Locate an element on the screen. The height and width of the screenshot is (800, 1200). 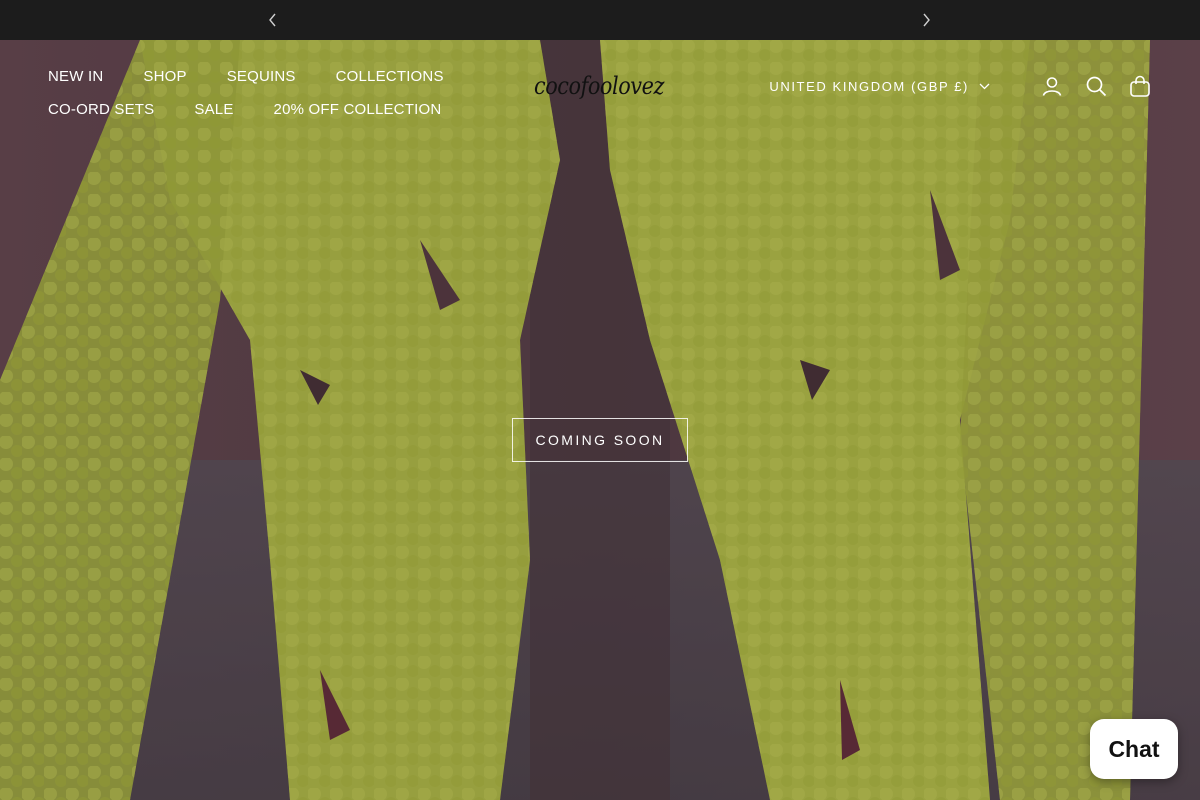
nav-row-primary: NEW IN SHOP SEQUINS COLLECTIONS is located at coordinates (268, 76).